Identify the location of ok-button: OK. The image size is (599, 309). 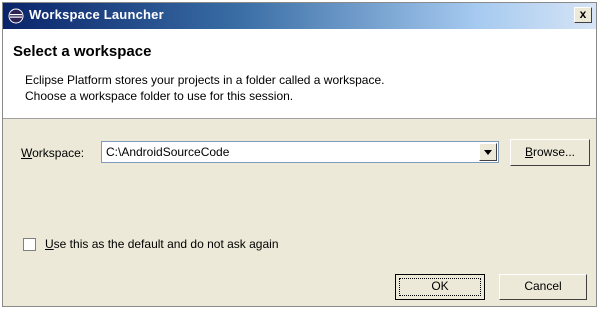
(440, 287).